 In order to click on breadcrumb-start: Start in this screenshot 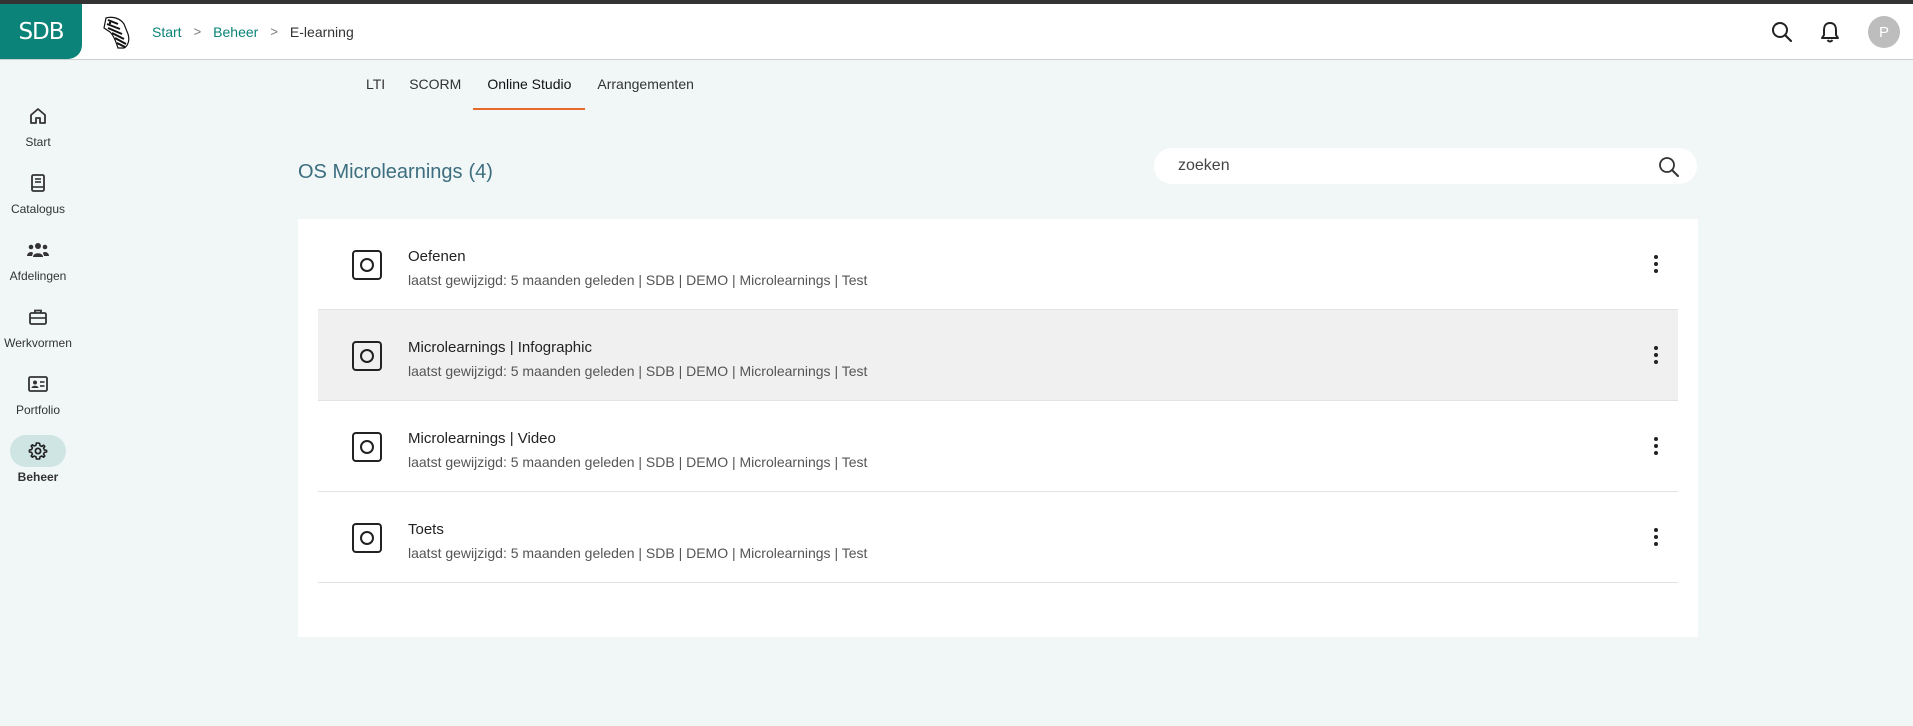, I will do `click(167, 32)`.